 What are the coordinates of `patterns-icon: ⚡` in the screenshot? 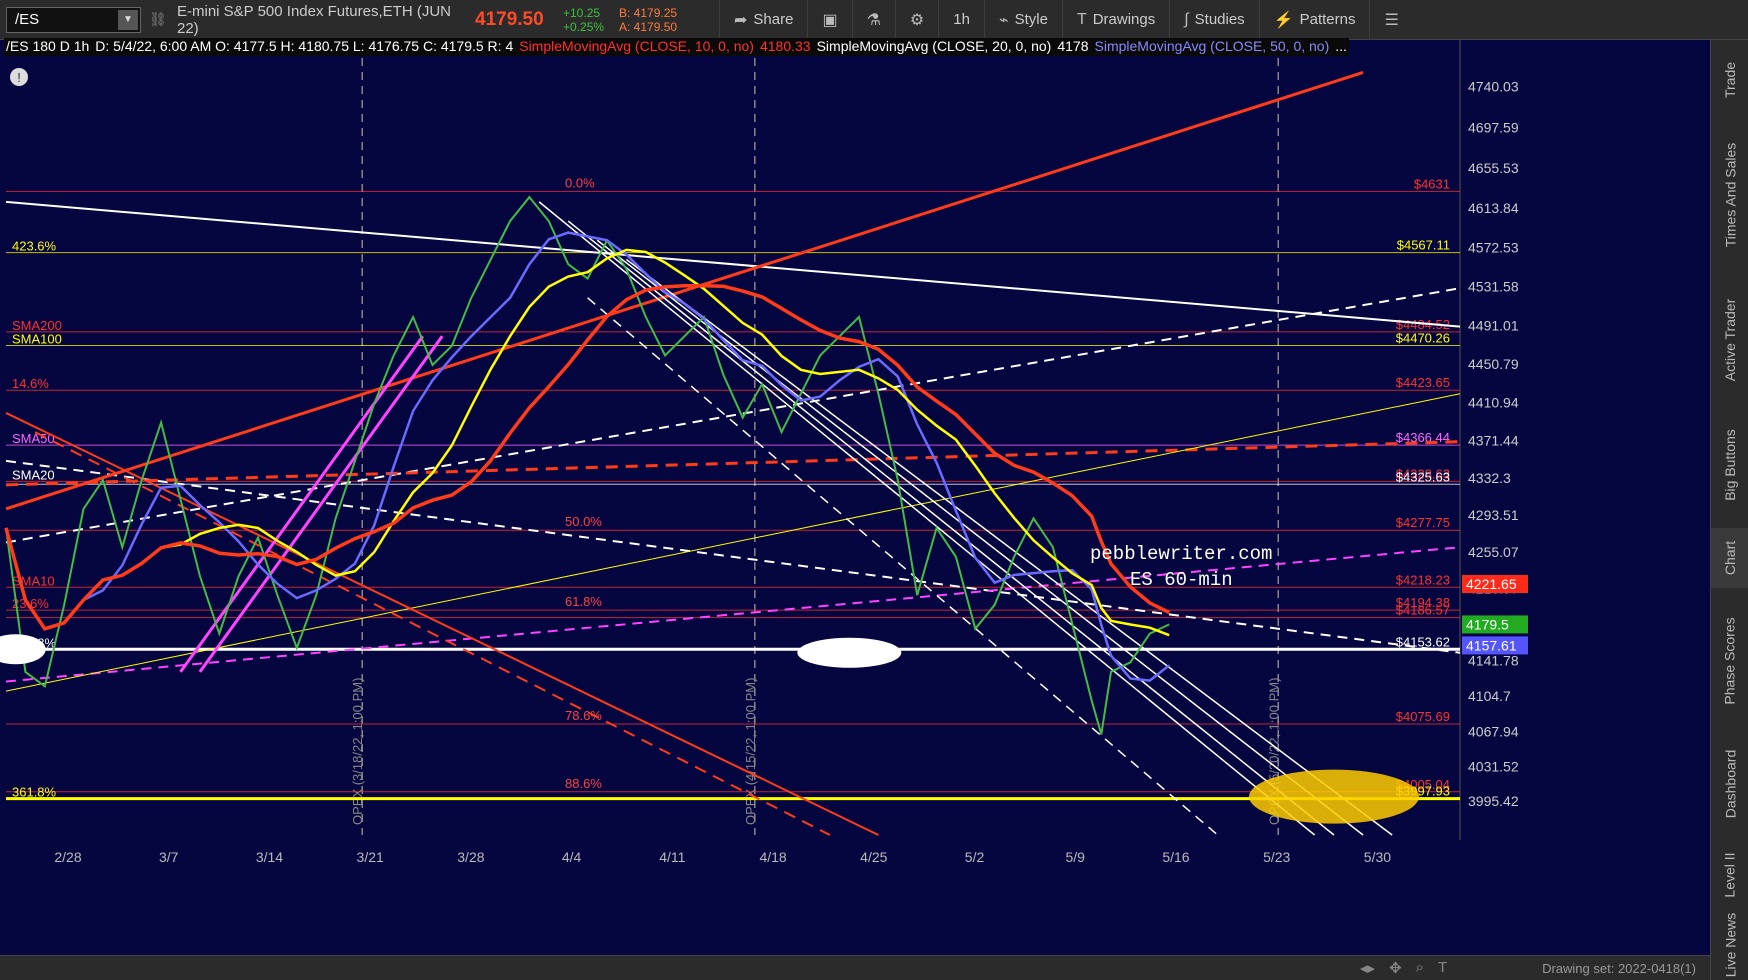 It's located at (1283, 20).